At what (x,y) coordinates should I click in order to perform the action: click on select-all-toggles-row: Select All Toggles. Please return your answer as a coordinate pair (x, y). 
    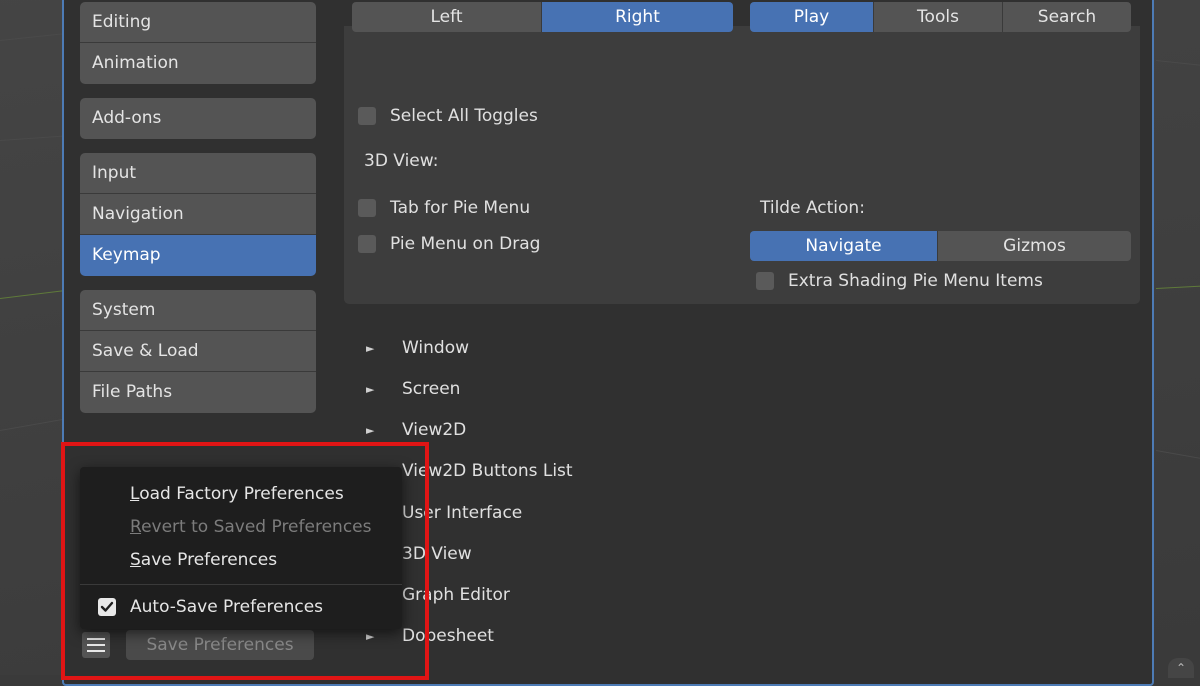
    Looking at the image, I should click on (448, 116).